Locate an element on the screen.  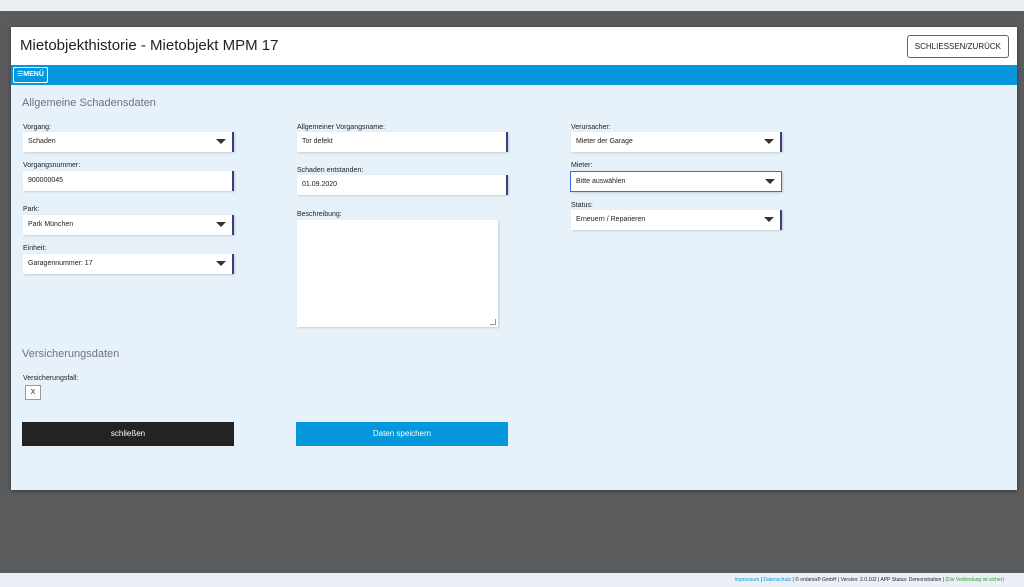
status-select: Erneuern / Reparieren is located at coordinates (676, 220).